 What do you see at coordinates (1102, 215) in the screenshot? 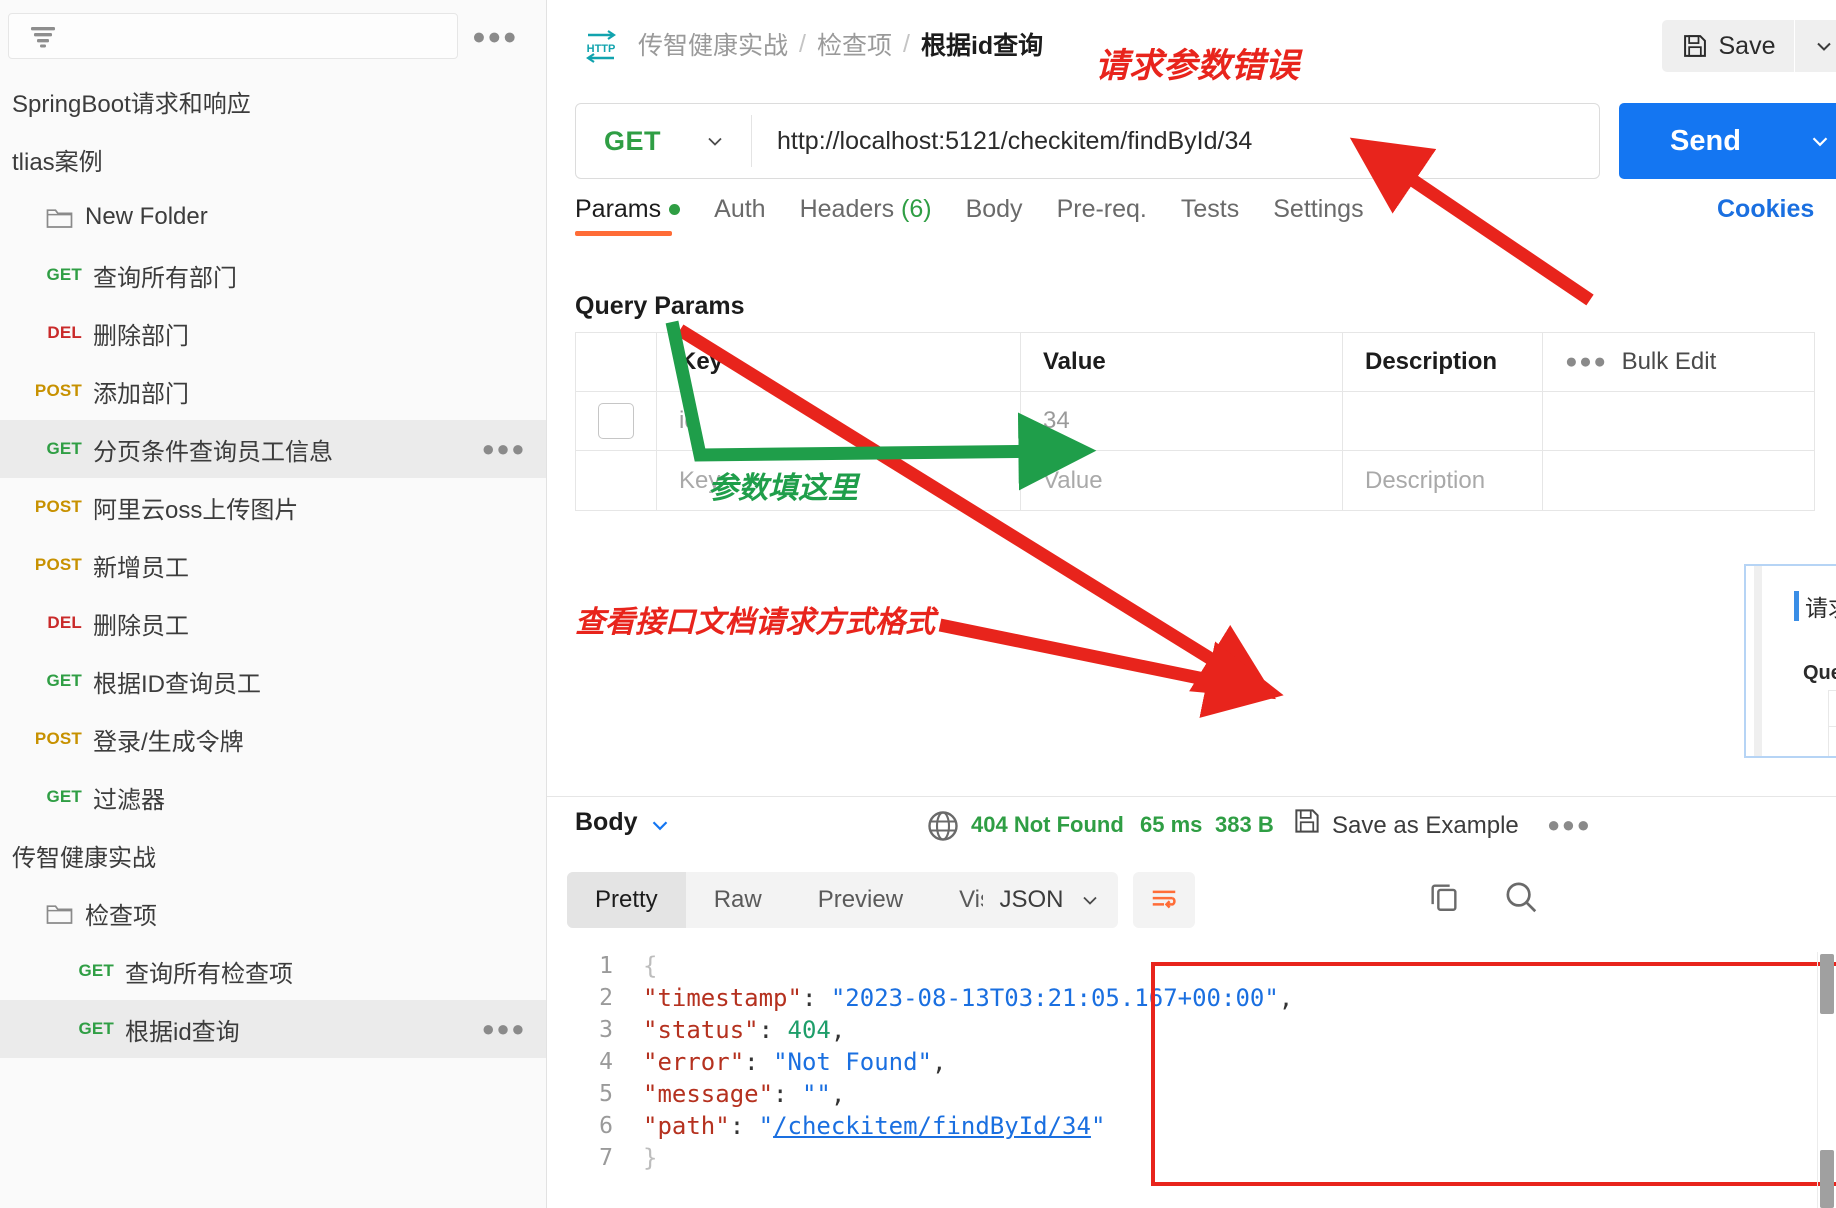
I see `tab-prereq: Pre-req.` at bounding box center [1102, 215].